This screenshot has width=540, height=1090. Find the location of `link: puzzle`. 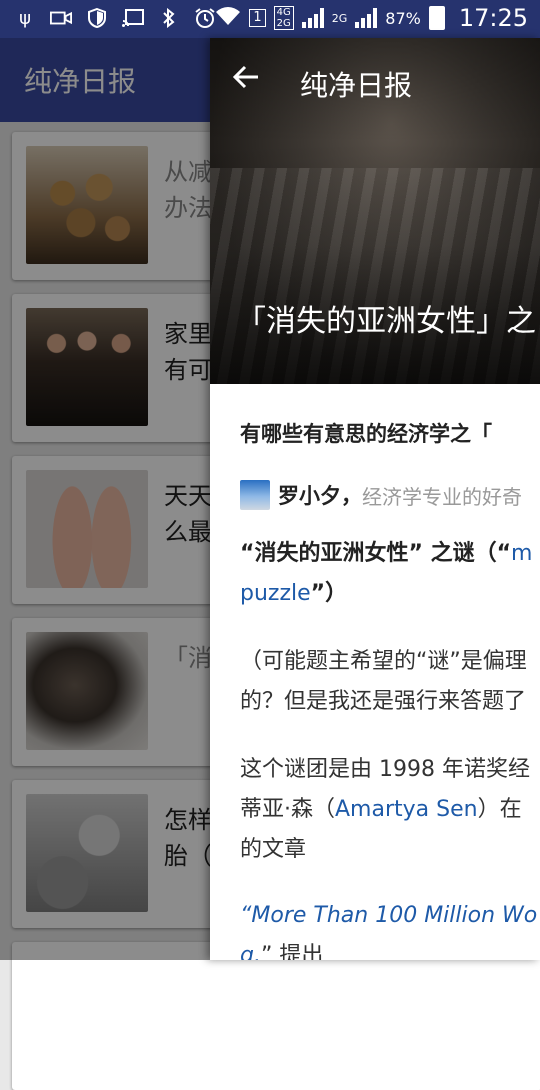

link: puzzle is located at coordinates (275, 593).